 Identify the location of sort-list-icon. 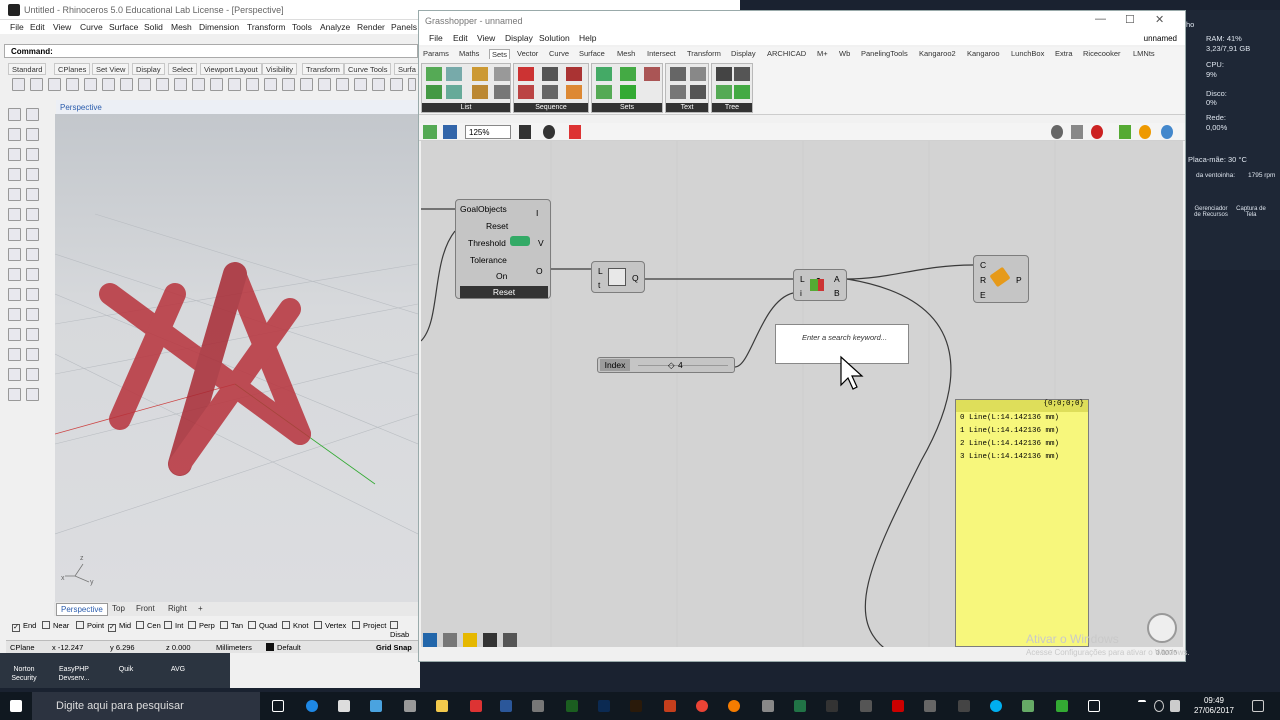
(434, 92).